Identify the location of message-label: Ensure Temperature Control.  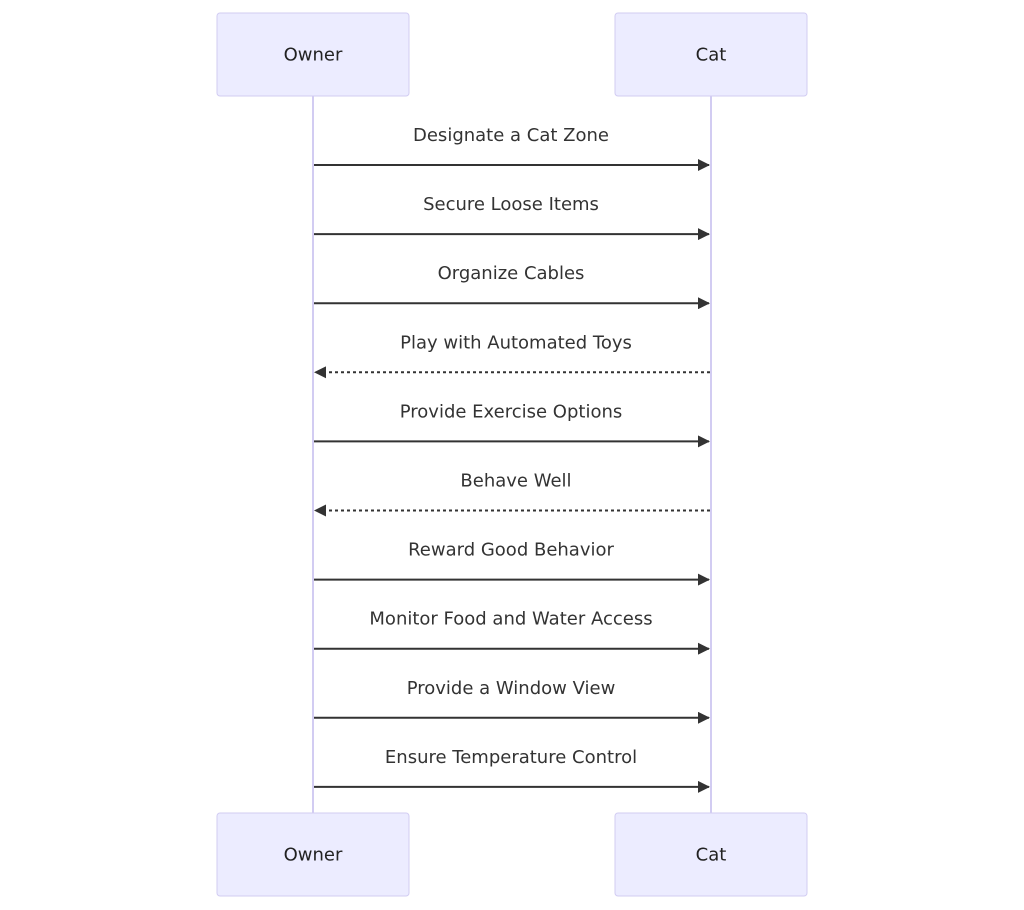
(511, 757).